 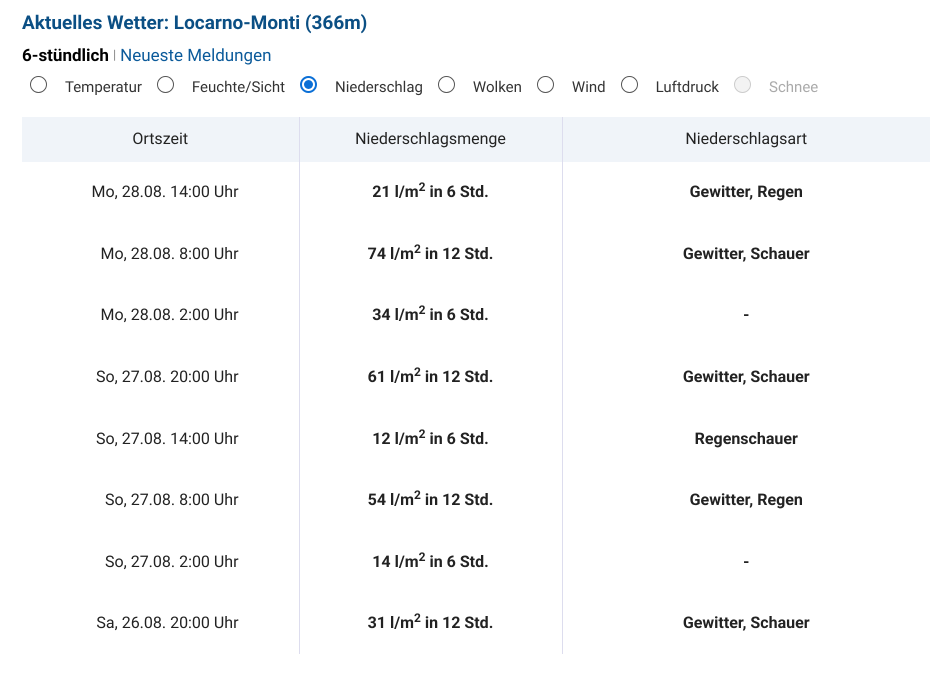 I want to click on page-title: Aktuelles Wetter: Locarno-Monti (366m), so click(x=195, y=23).